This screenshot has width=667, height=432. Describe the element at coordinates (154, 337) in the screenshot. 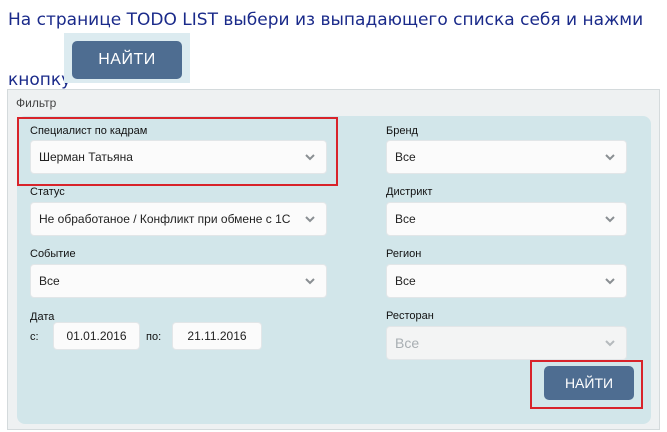

I see `date-to-label: по:` at that location.